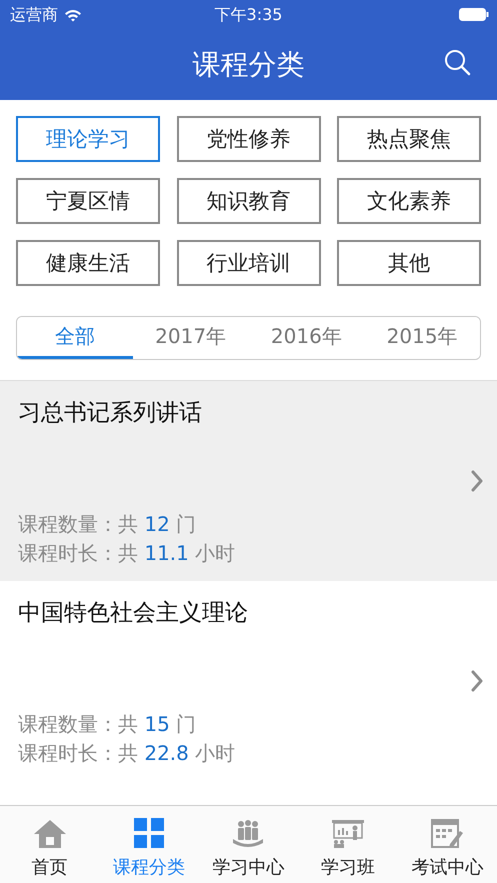 The width and height of the screenshot is (497, 883). What do you see at coordinates (248, 65) in the screenshot?
I see `page-title: 课程分类` at bounding box center [248, 65].